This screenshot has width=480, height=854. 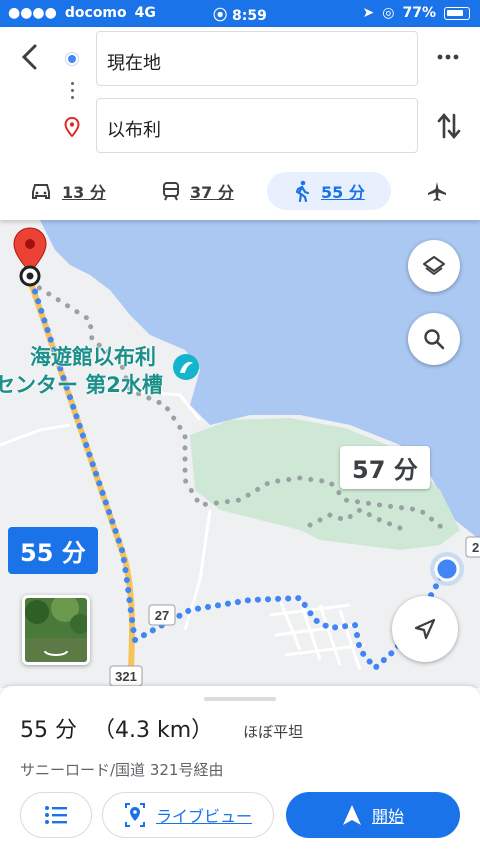 I want to click on street-view-image, so click(x=56, y=630).